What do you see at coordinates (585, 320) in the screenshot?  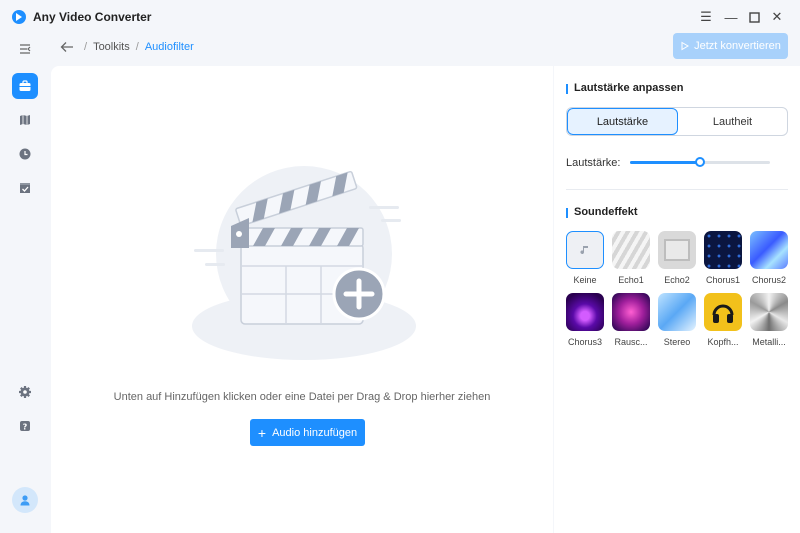 I see `effect-chorus3: Chorus3` at bounding box center [585, 320].